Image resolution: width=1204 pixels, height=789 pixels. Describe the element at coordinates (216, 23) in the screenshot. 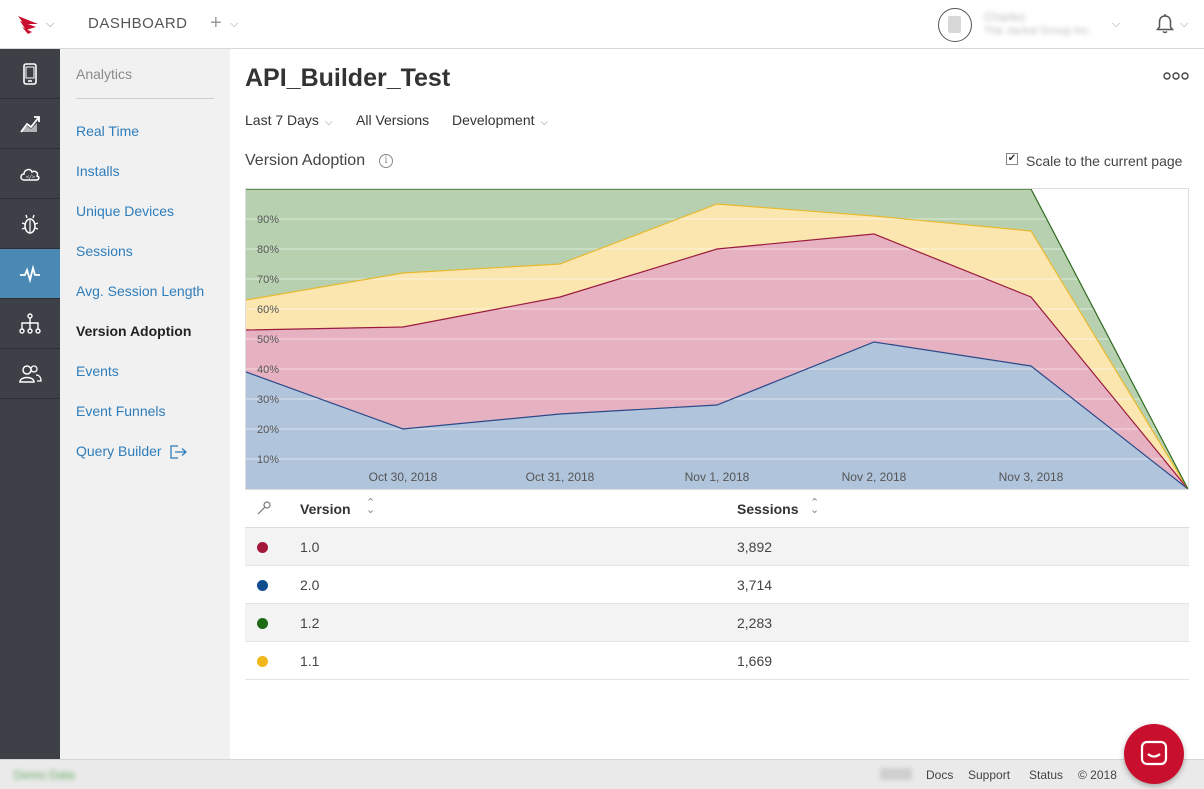

I see `add-button: +` at that location.